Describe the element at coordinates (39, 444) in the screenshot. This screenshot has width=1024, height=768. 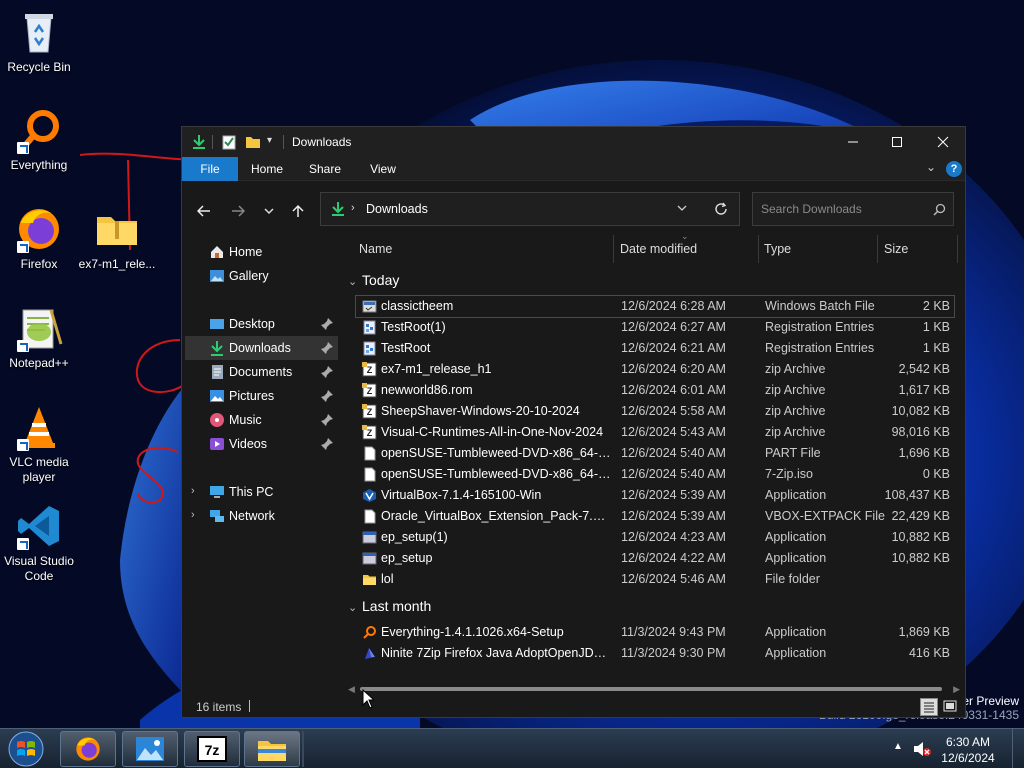
I see `desktop-icon-vlc: VLC media player` at that location.